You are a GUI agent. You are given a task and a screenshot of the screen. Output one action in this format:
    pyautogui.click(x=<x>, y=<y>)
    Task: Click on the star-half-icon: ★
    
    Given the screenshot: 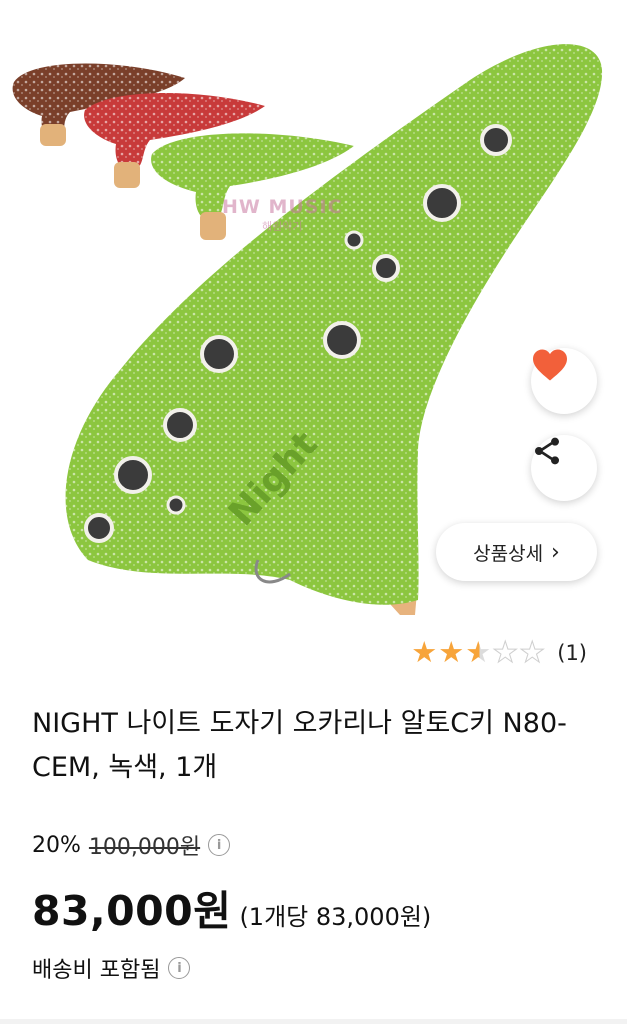 What is the action you would take?
    pyautogui.click(x=478, y=652)
    